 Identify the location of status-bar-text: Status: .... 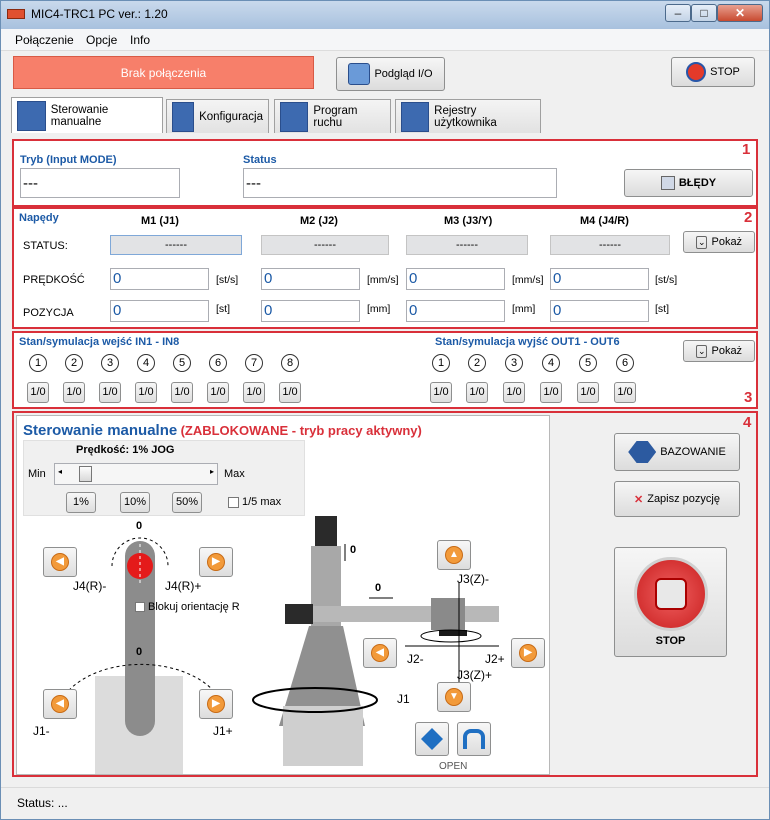
(42, 803).